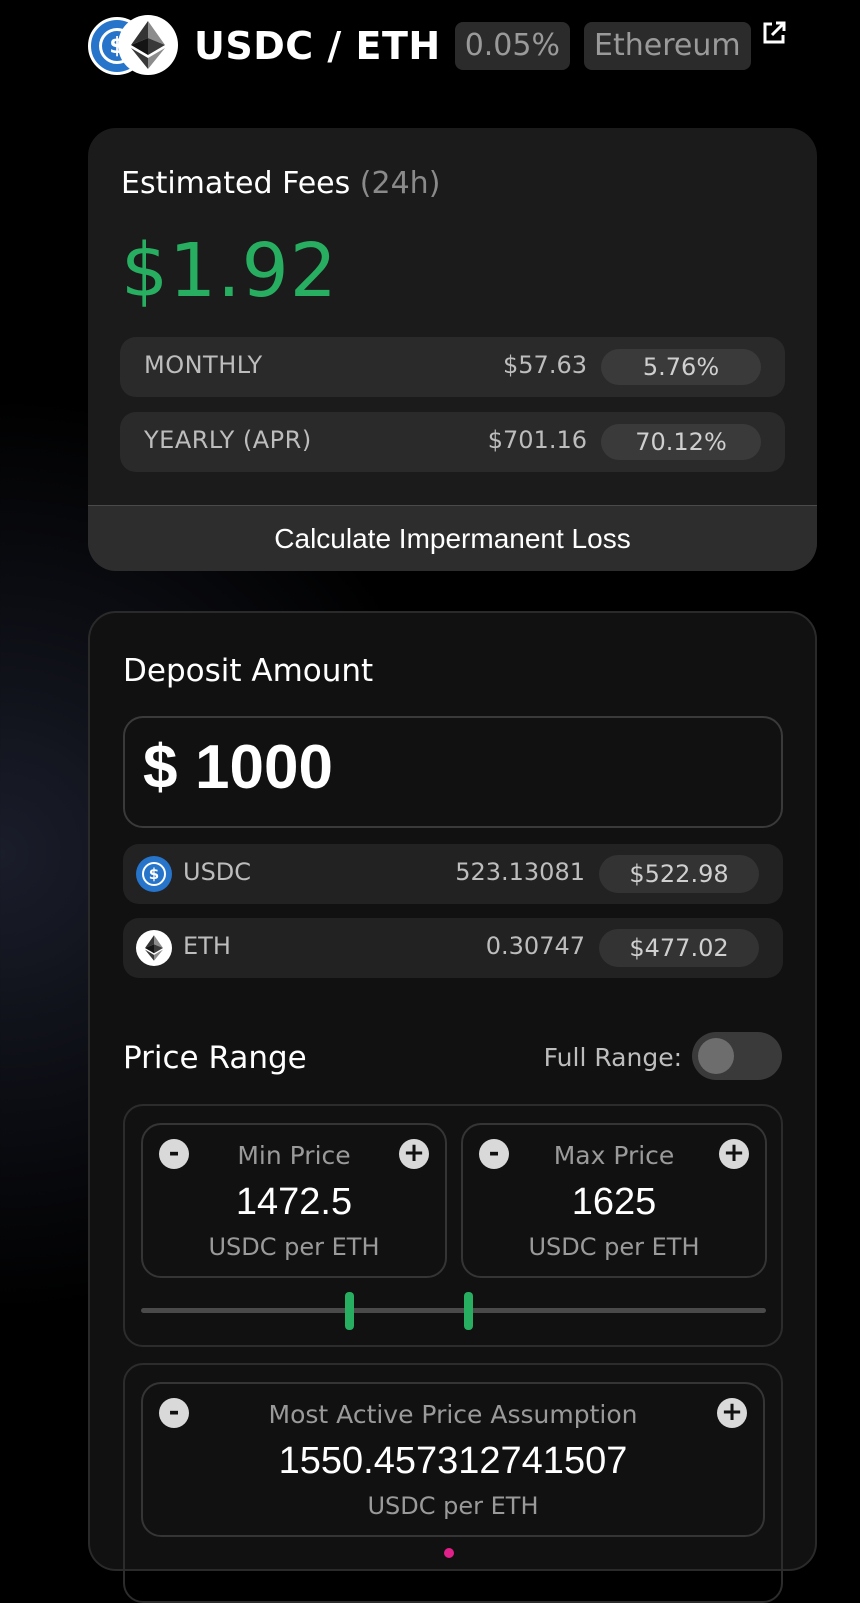  What do you see at coordinates (716, 1056) in the screenshot?
I see `toggle-knob` at bounding box center [716, 1056].